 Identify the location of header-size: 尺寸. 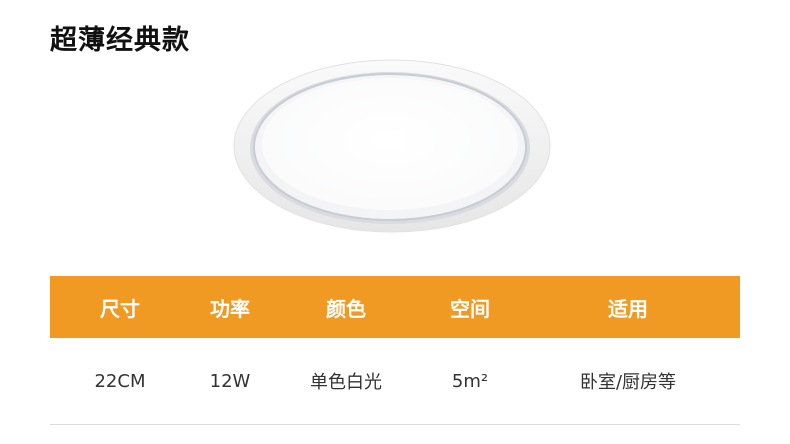
(120, 308).